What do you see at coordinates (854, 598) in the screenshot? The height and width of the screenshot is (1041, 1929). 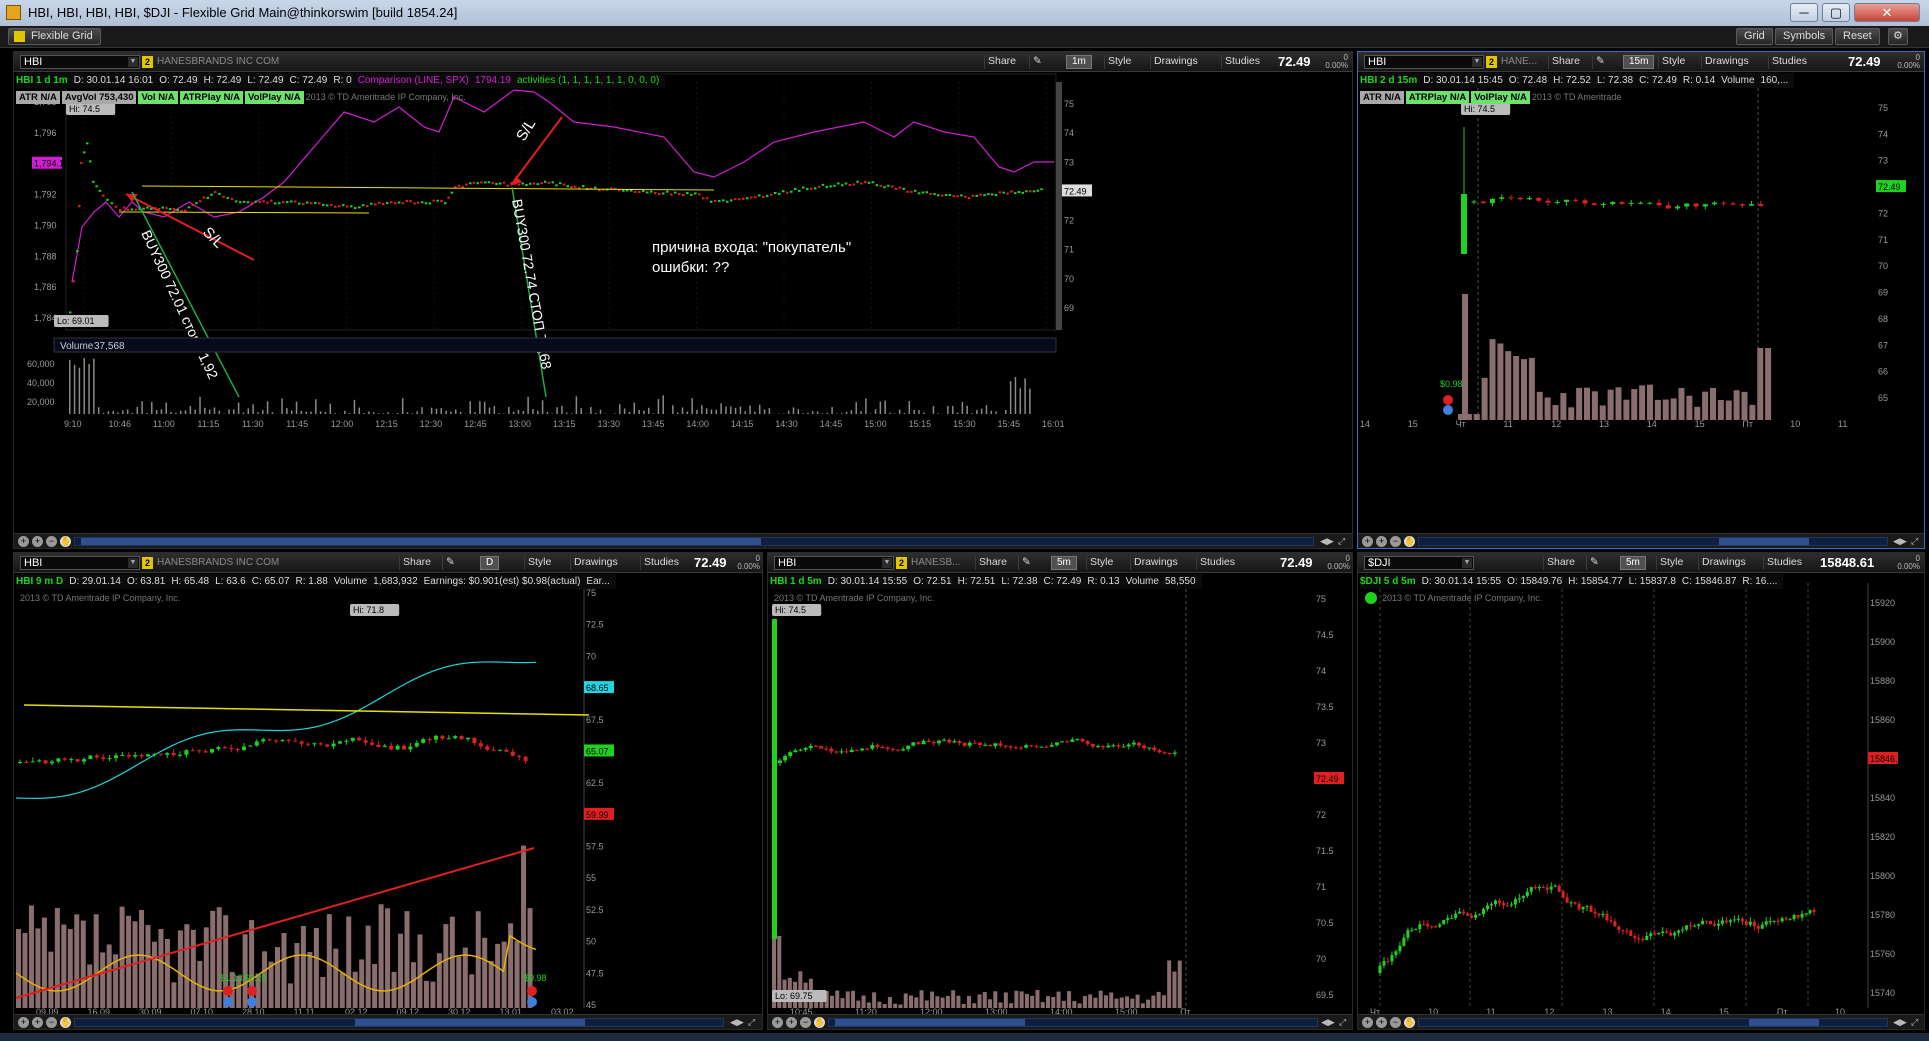 I see `copyright: 2013 © TD Ameritrade IP Company, Inc.` at bounding box center [854, 598].